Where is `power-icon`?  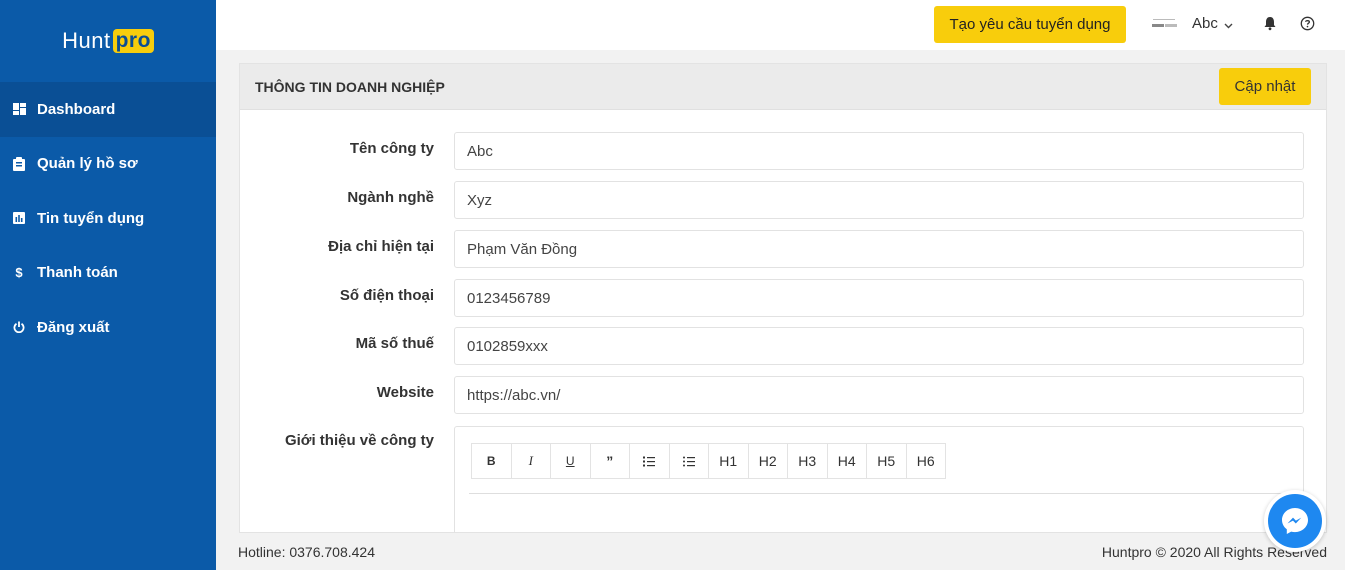 power-icon is located at coordinates (19, 327).